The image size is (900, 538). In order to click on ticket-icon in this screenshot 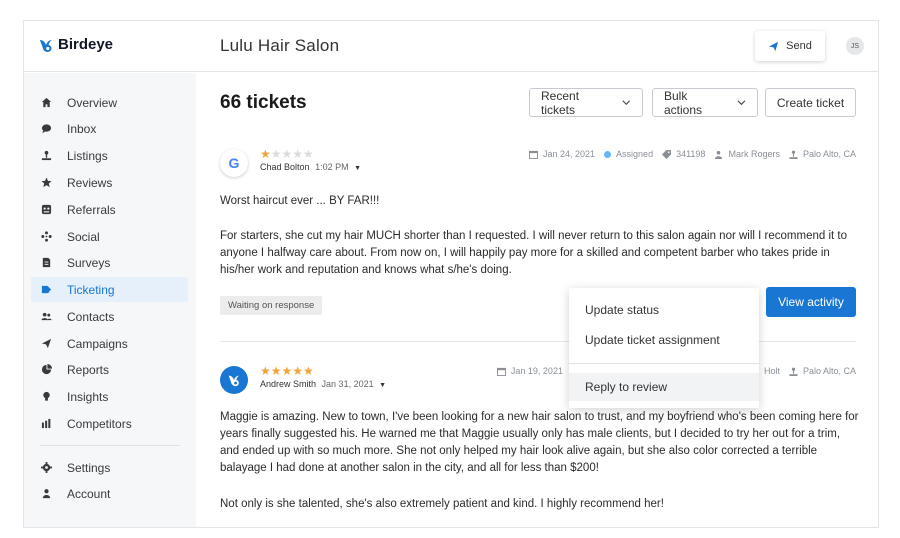, I will do `click(46, 290)`.